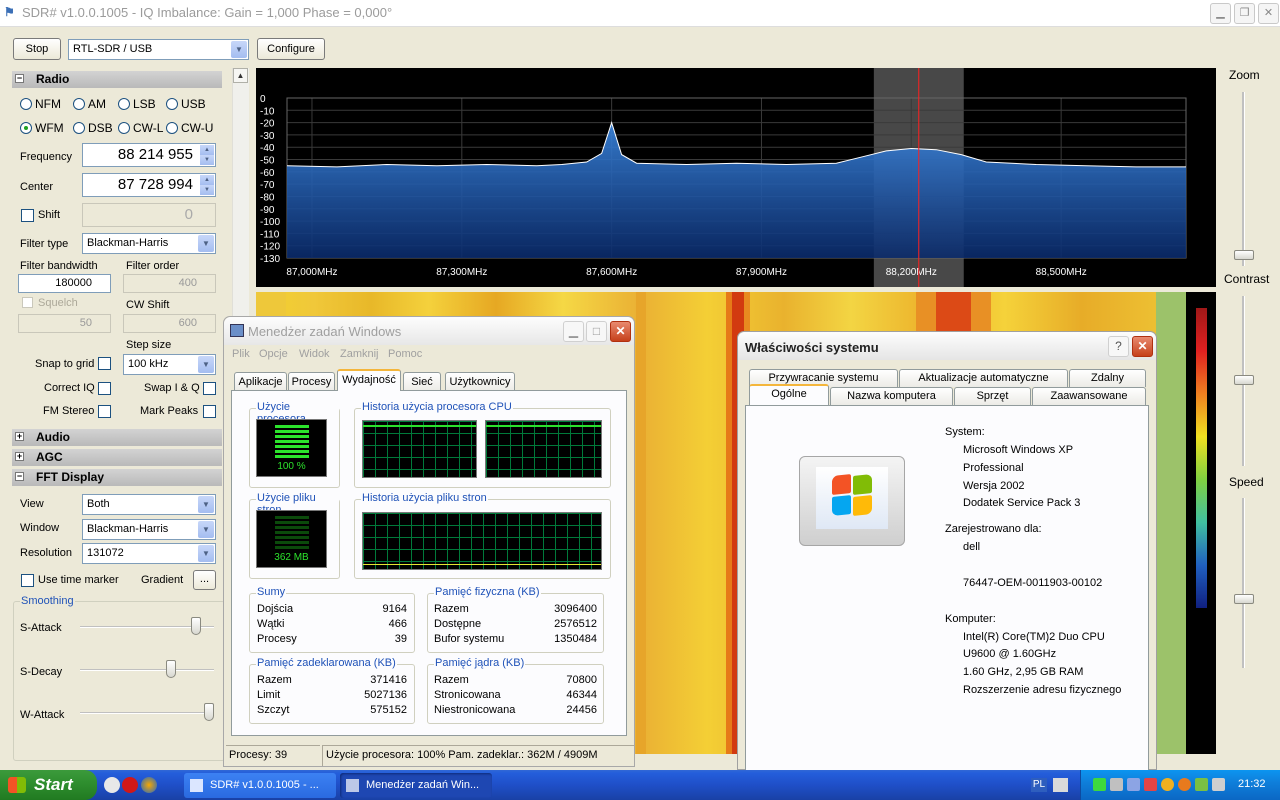 This screenshot has height=800, width=1280. I want to click on correct-iq-checkbox, so click(104, 388).